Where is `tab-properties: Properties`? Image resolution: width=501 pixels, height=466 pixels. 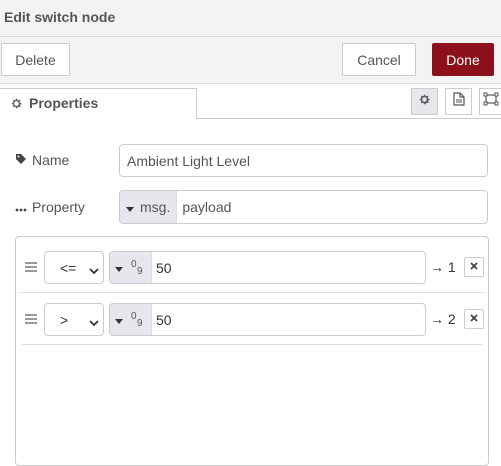
tab-properties: Properties is located at coordinates (98, 103).